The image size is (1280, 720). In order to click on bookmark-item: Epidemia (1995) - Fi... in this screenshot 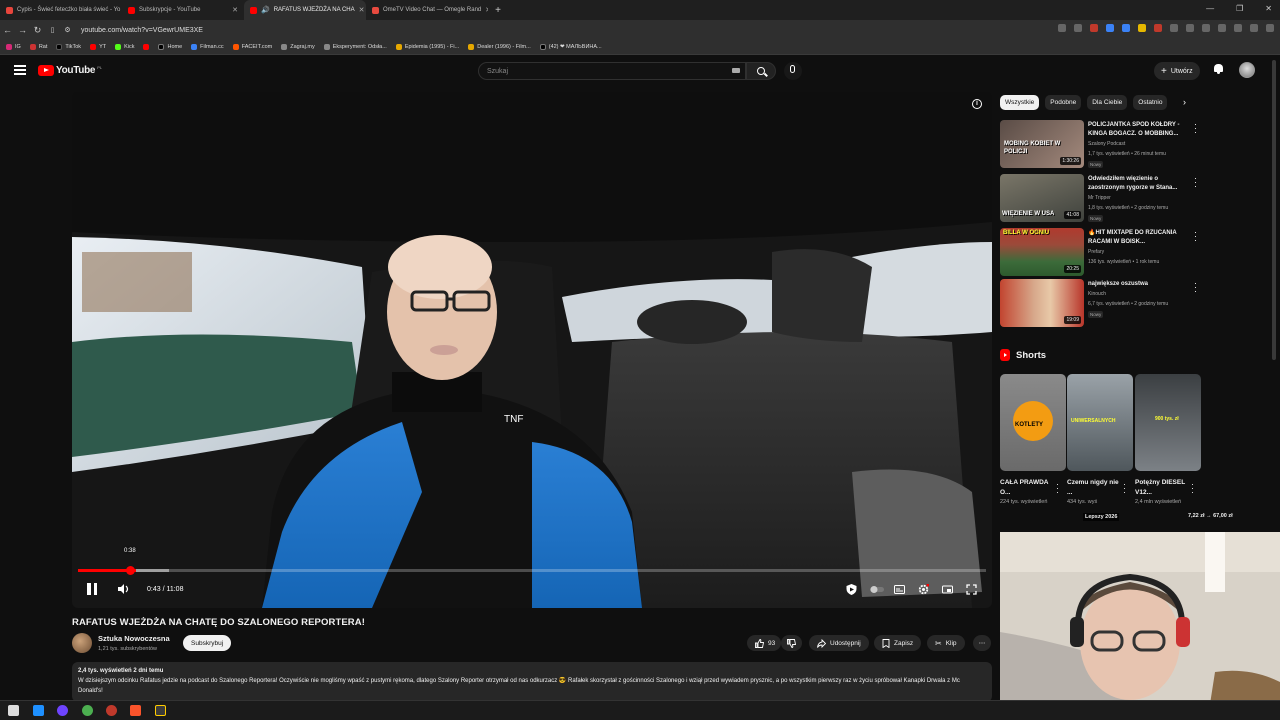, I will do `click(427, 47)`.